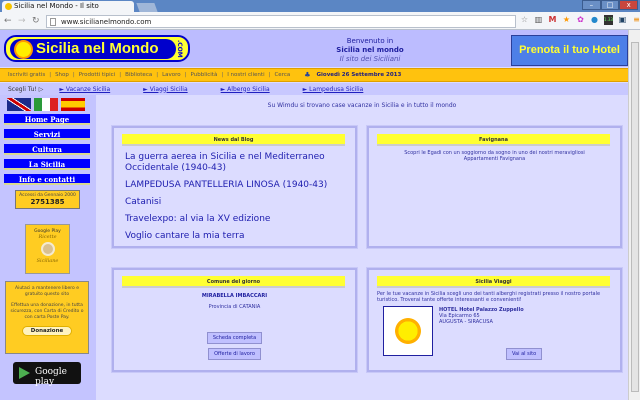 The height and width of the screenshot is (400, 640). I want to click on window-controls: – □ x, so click(610, 5).